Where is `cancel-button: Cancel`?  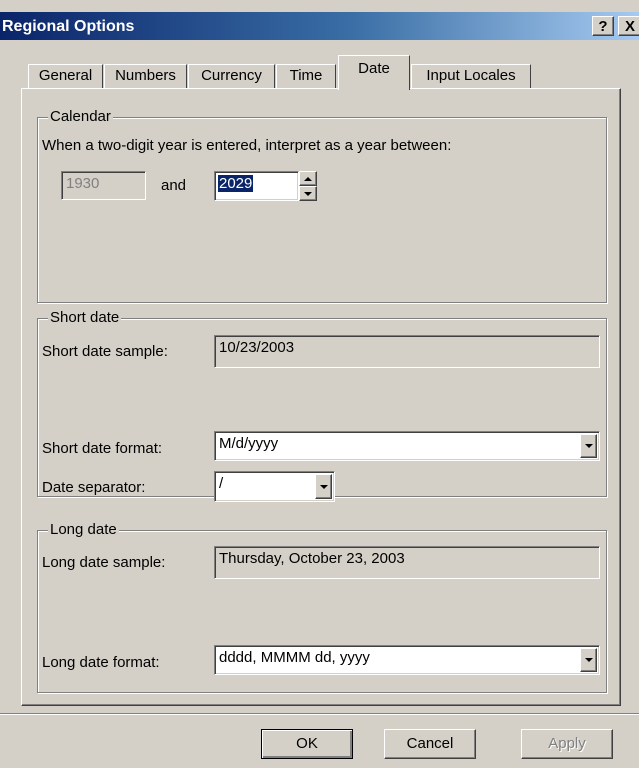
cancel-button: Cancel is located at coordinates (430, 744).